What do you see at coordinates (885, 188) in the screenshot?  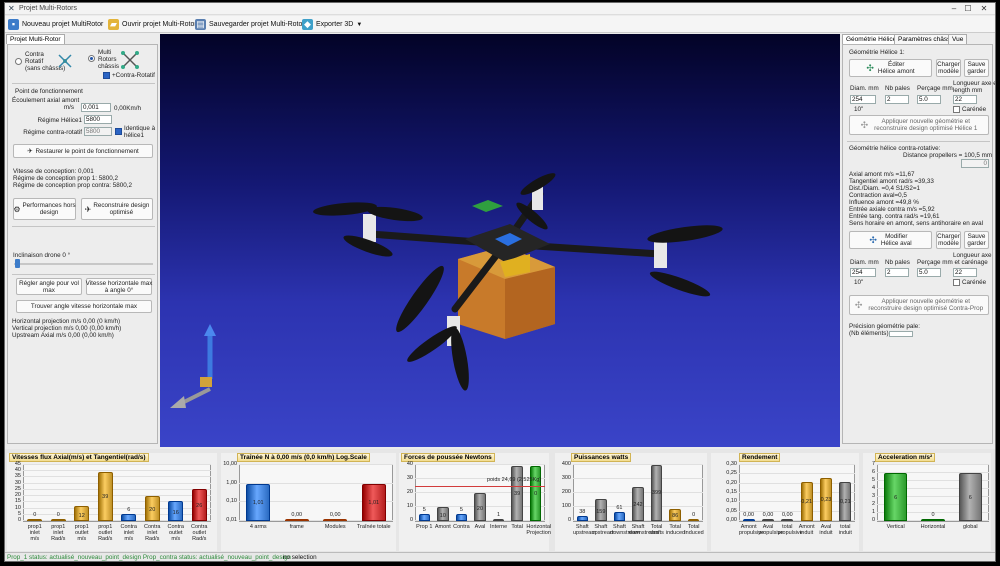 I see `info-line: Dist./Diam. =0,4 S1/S2=1` at bounding box center [885, 188].